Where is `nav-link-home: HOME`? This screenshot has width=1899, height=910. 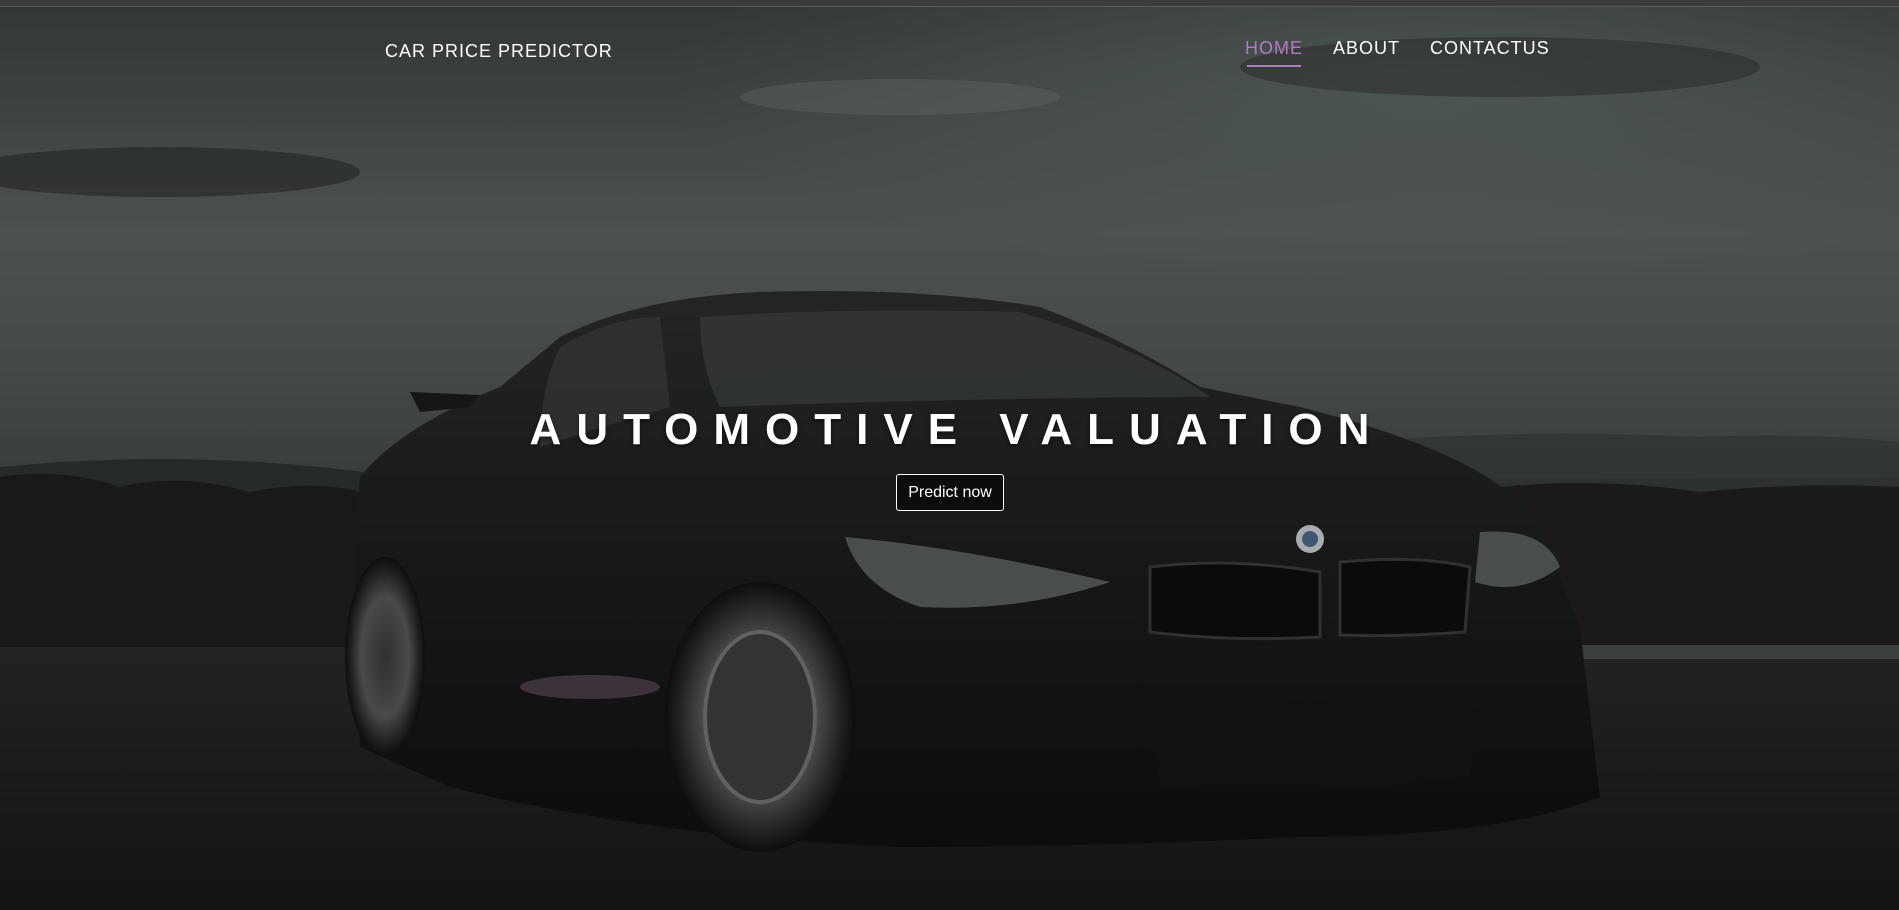 nav-link-home: HOME is located at coordinates (1274, 52).